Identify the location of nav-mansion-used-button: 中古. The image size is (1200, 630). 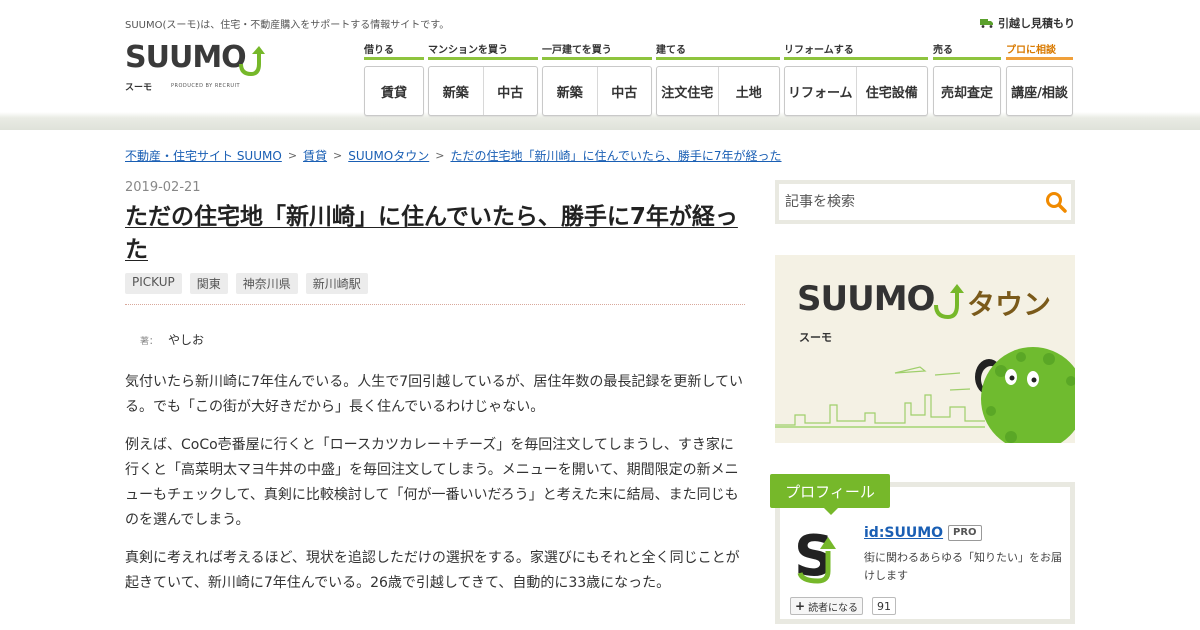
(511, 91).